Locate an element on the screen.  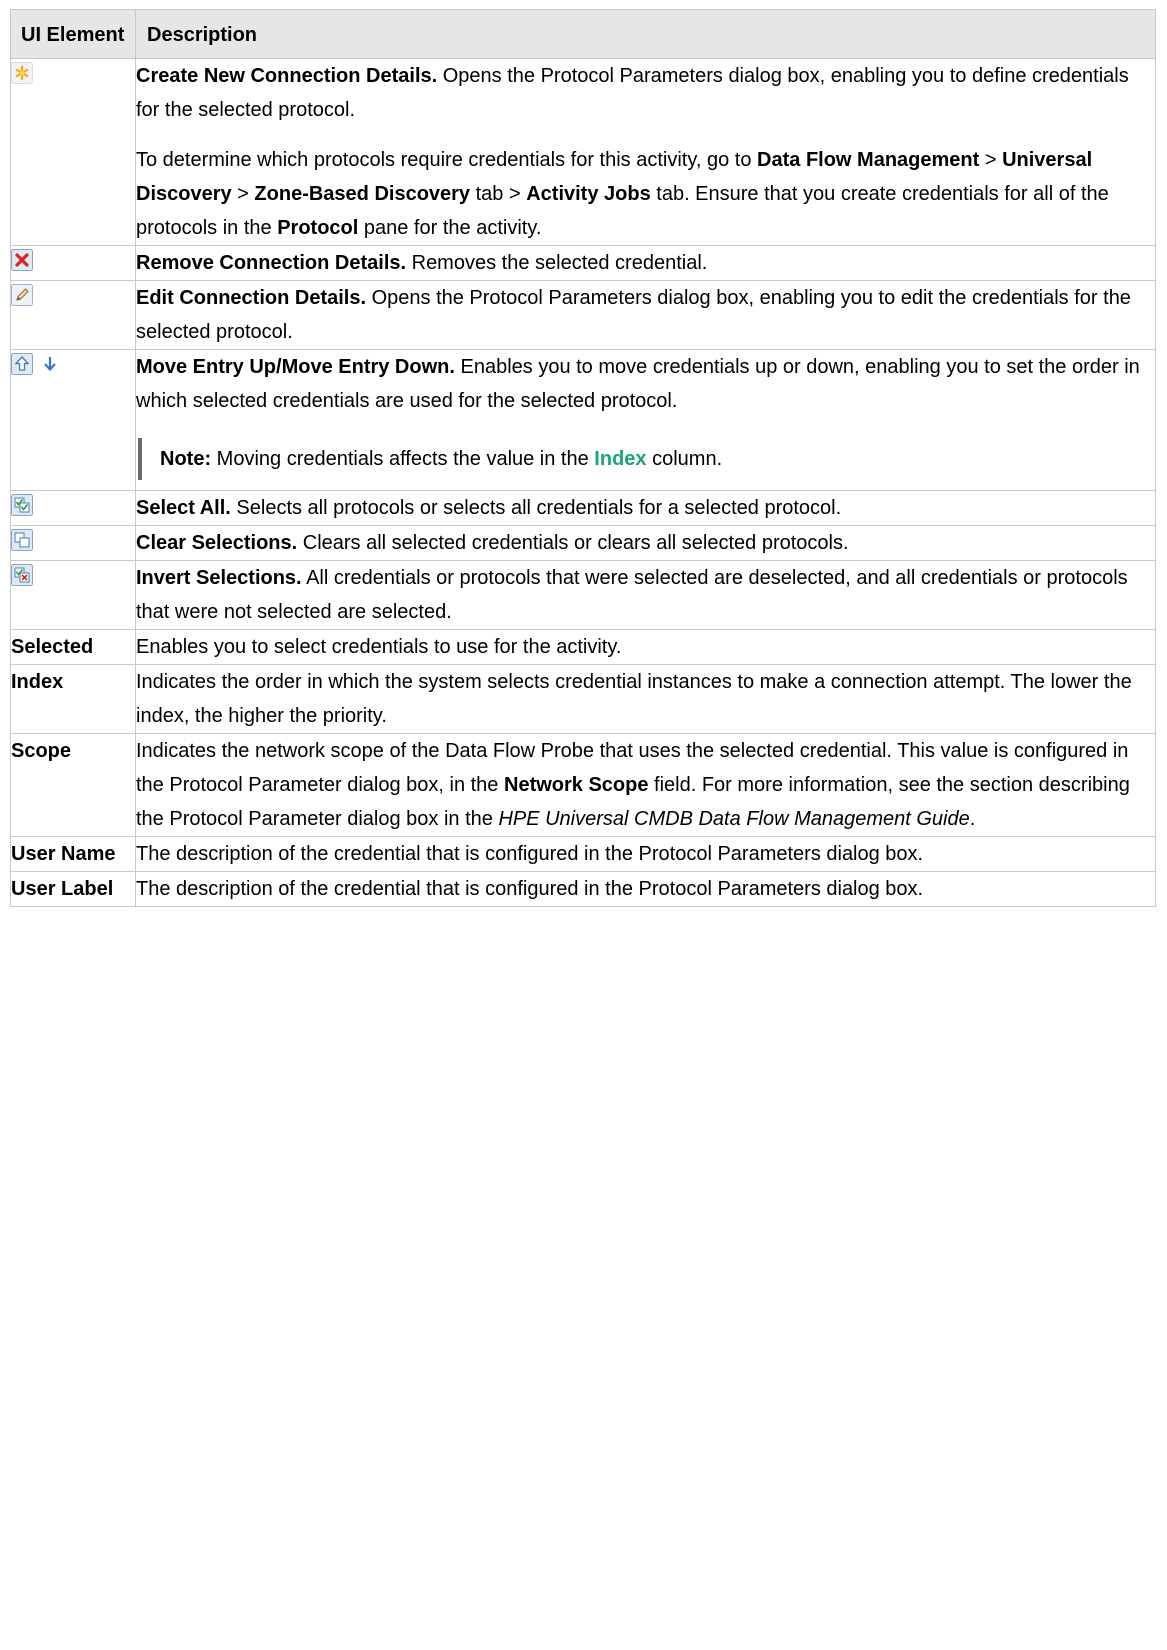
note-label: Note: is located at coordinates (186, 459).